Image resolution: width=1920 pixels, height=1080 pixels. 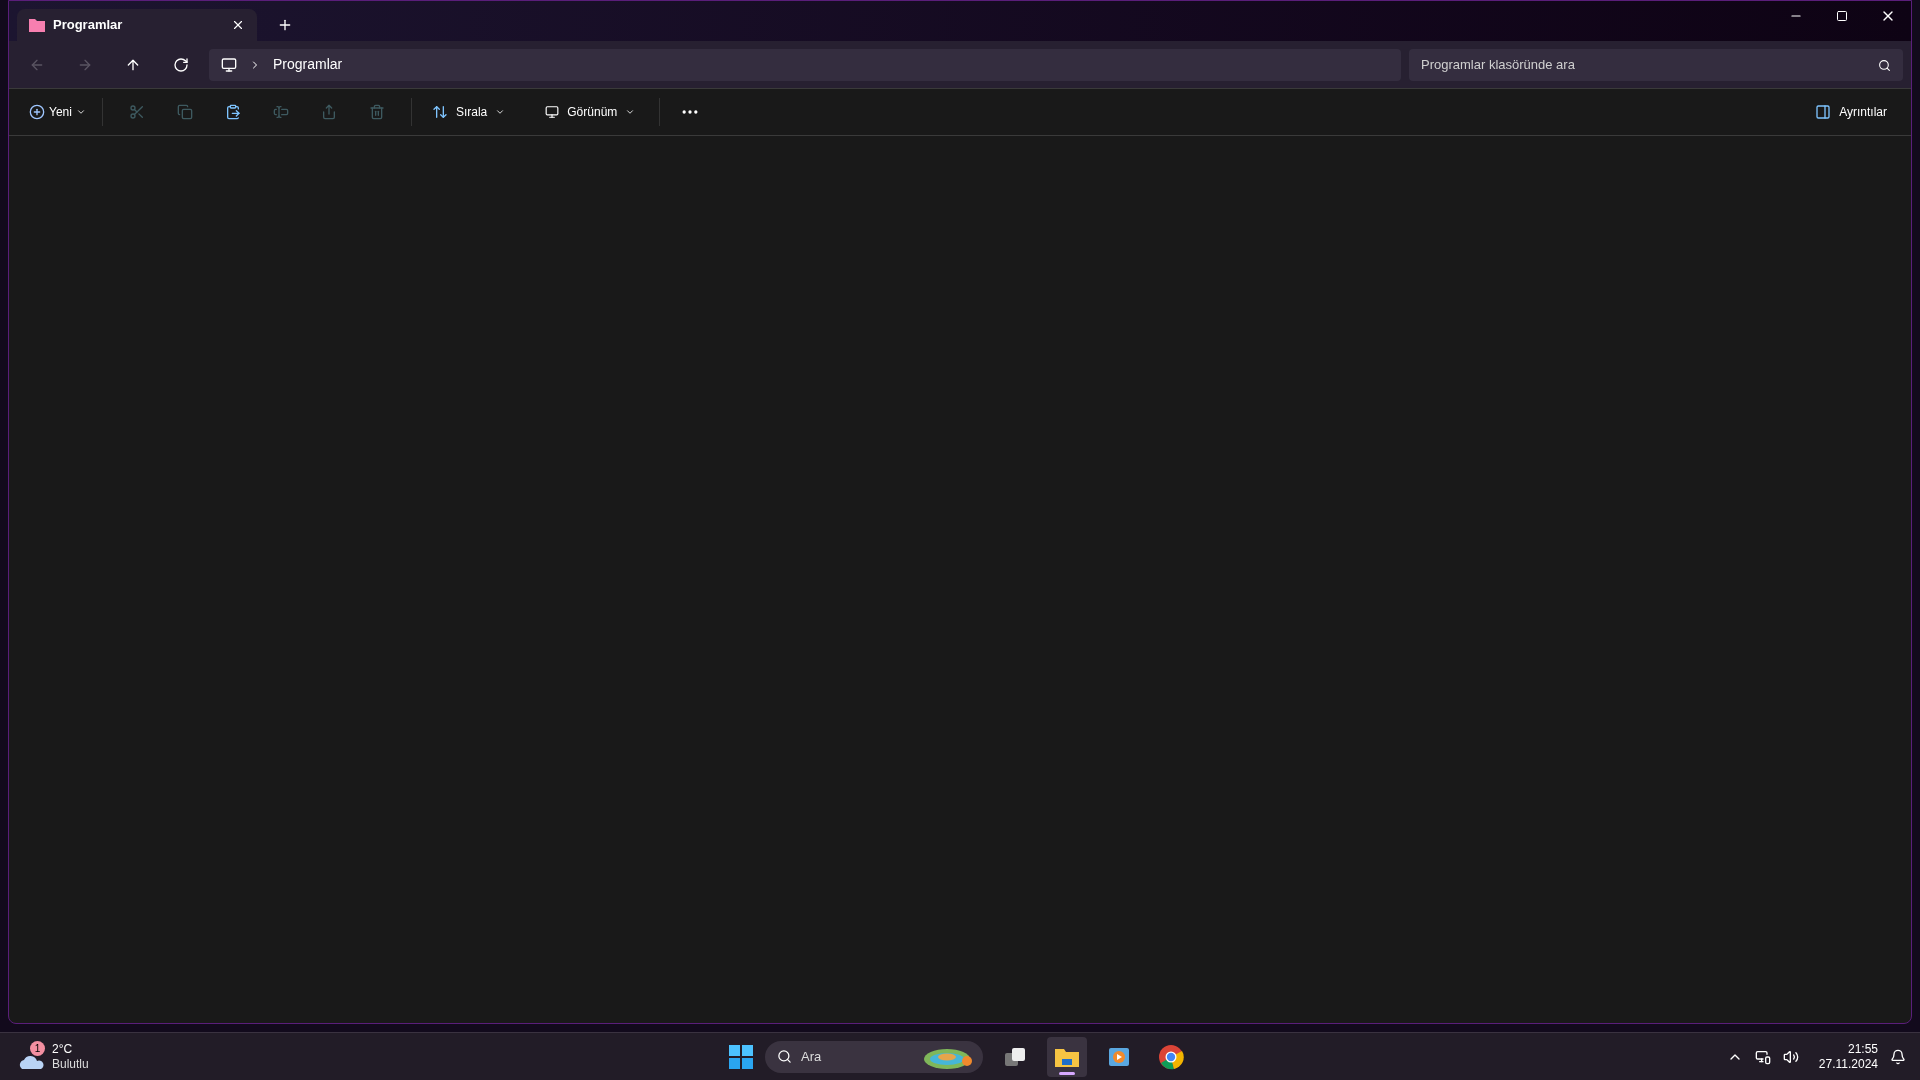 I want to click on weather-condition: Bulutlu, so click(x=70, y=1064).